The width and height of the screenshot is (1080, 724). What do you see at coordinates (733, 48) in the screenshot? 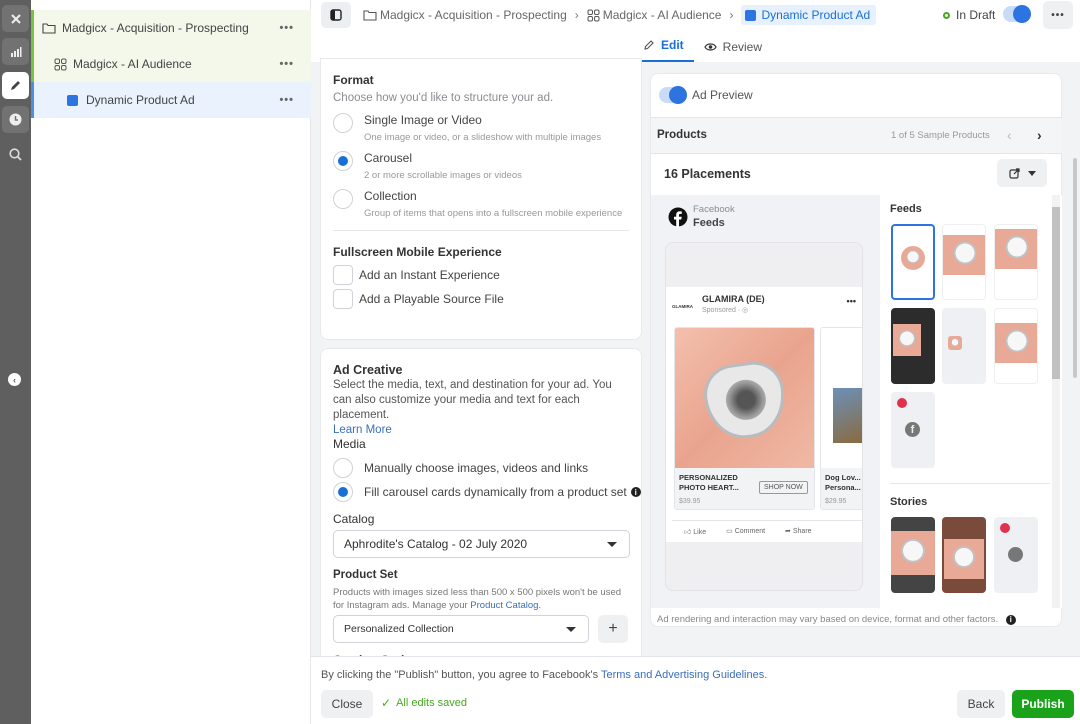
I see `tab-review: Review` at bounding box center [733, 48].